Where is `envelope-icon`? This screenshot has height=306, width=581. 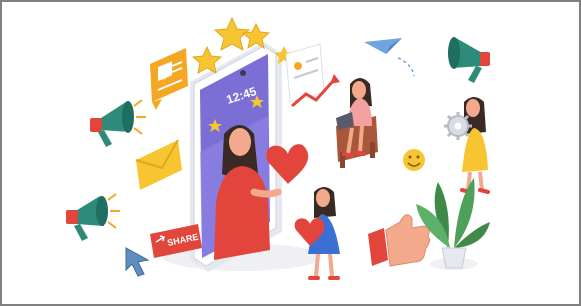 envelope-icon is located at coordinates (158, 164).